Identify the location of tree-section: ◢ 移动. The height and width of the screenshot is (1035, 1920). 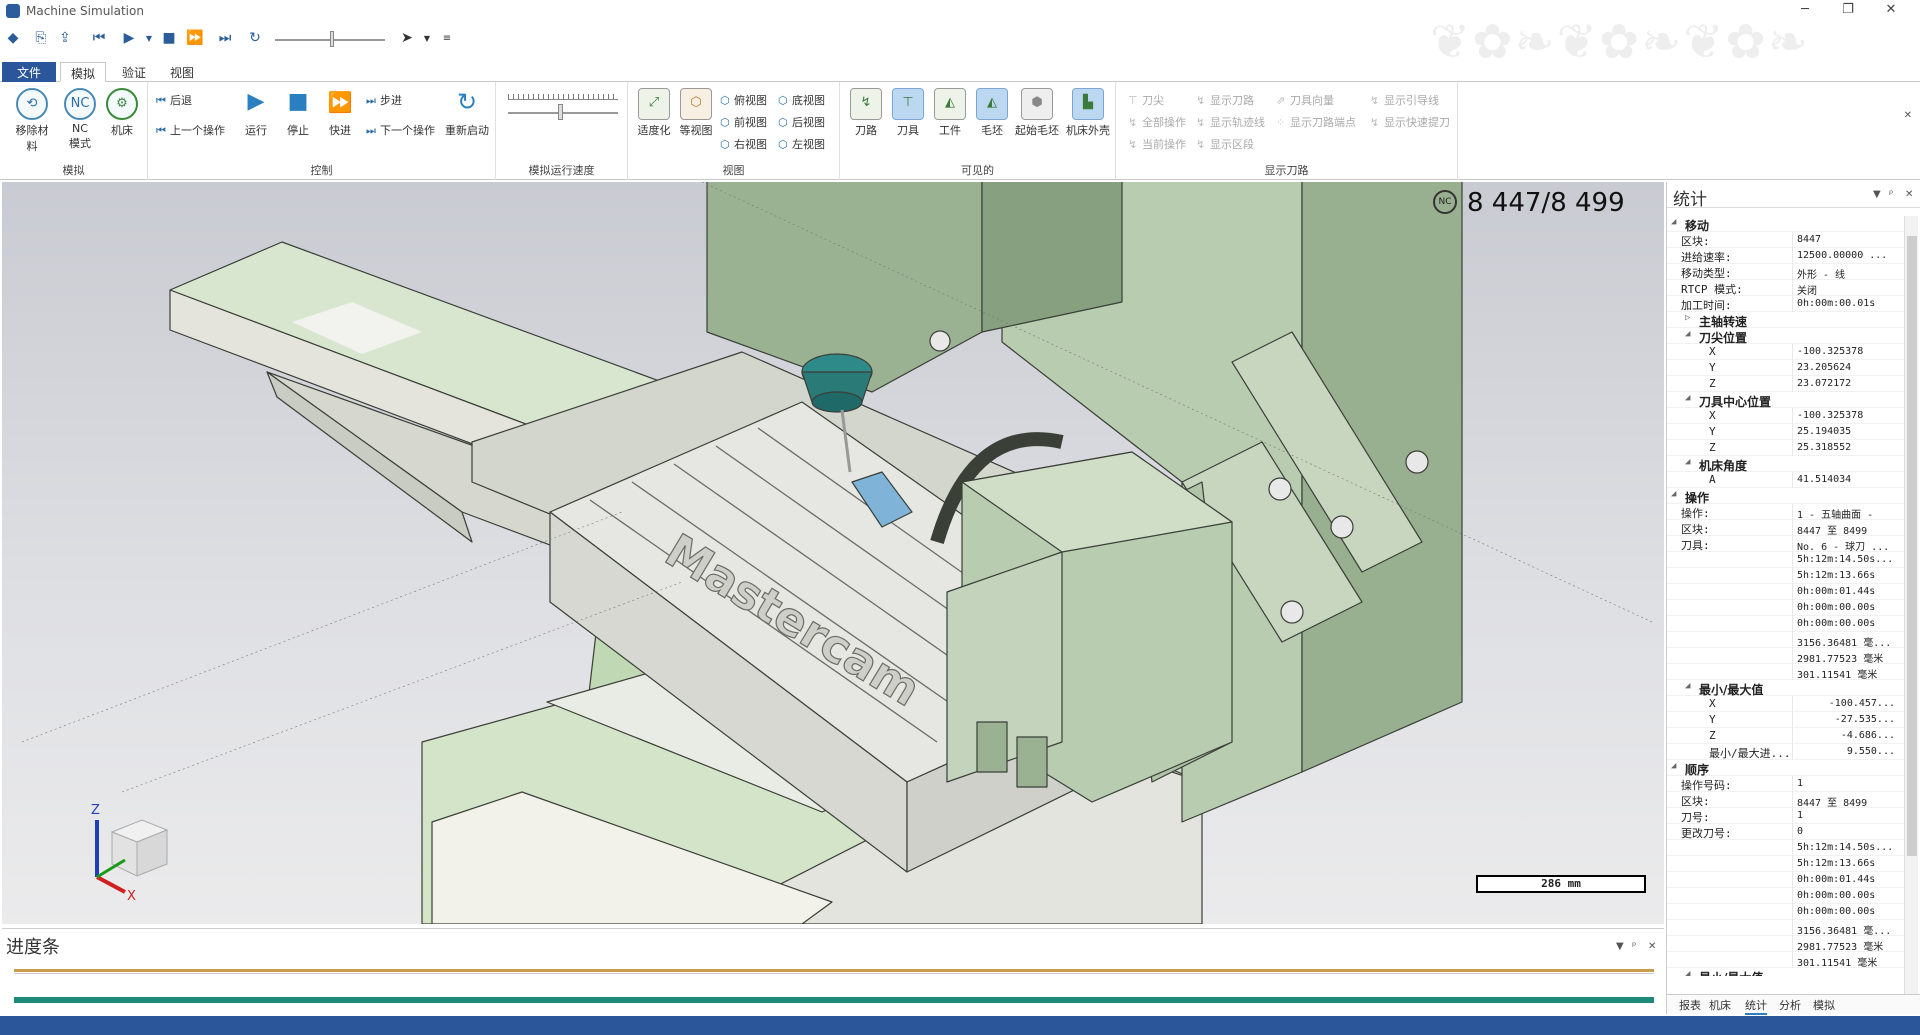
(1786, 224).